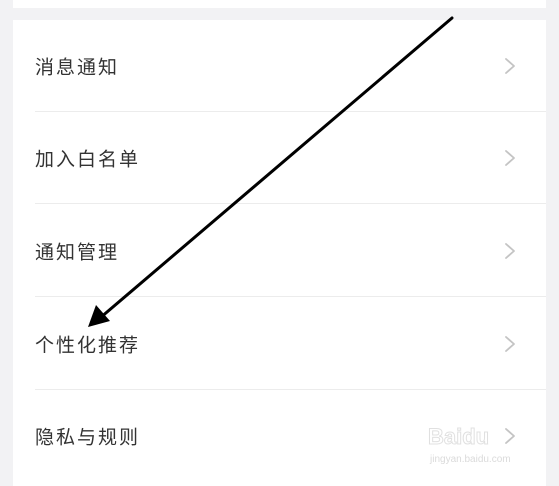  What do you see at coordinates (77, 252) in the screenshot?
I see `settings-row-label: 通知管理` at bounding box center [77, 252].